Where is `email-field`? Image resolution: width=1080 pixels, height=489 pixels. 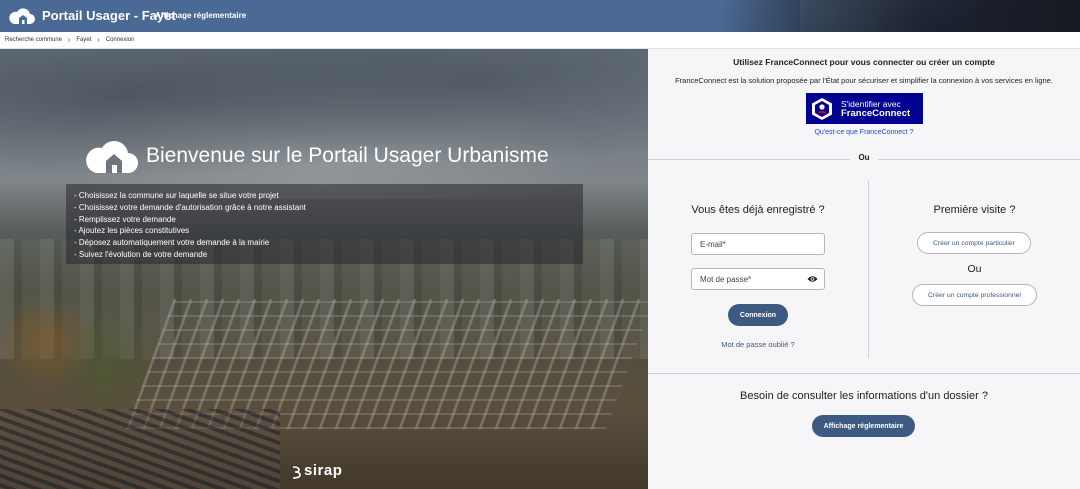 email-field is located at coordinates (758, 244).